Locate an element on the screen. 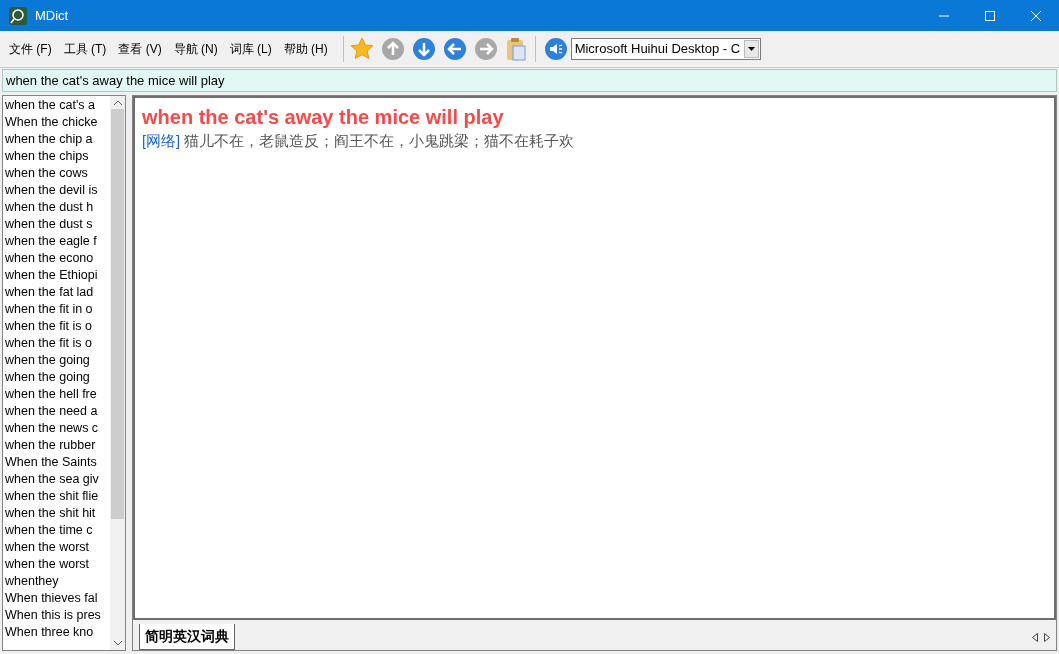 This screenshot has height=654, width=1059. headword: when the cat's away the mice will play is located at coordinates (323, 117).